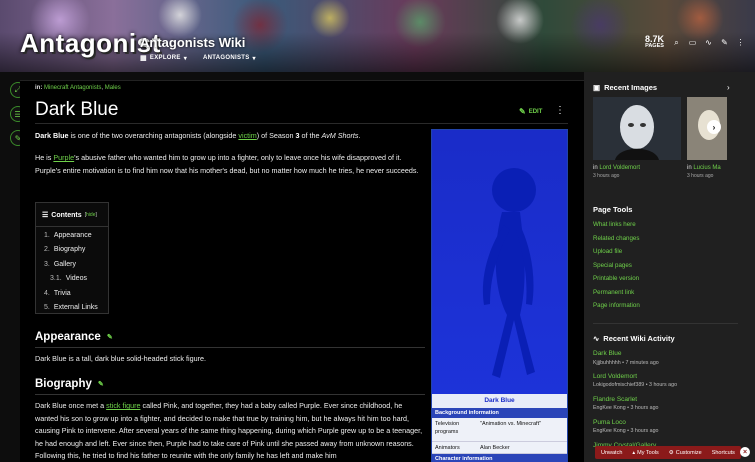 Image resolution: width=755 pixels, height=462 pixels. I want to click on toc-item: 2. Biography, so click(64, 249).